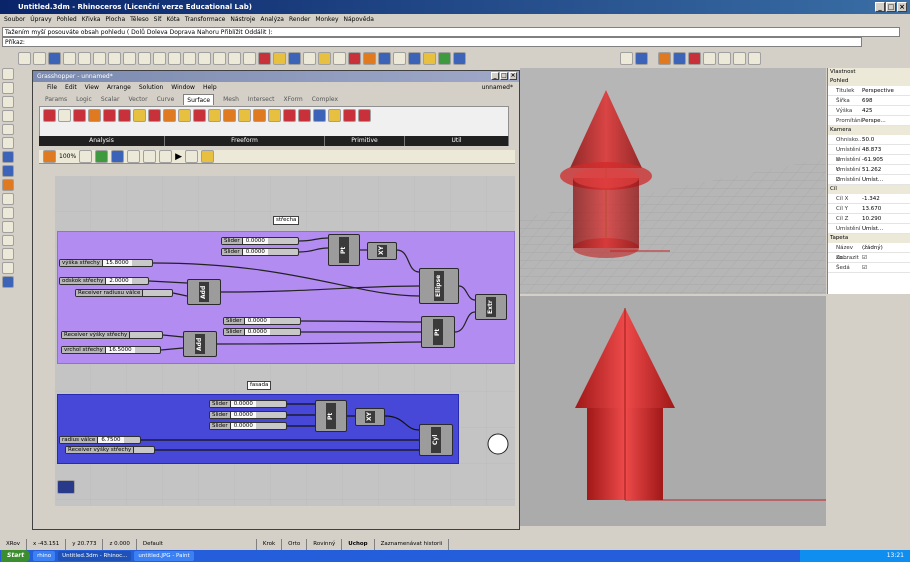  What do you see at coordinates (204, 58) in the screenshot?
I see `zoom-window-icon` at bounding box center [204, 58].